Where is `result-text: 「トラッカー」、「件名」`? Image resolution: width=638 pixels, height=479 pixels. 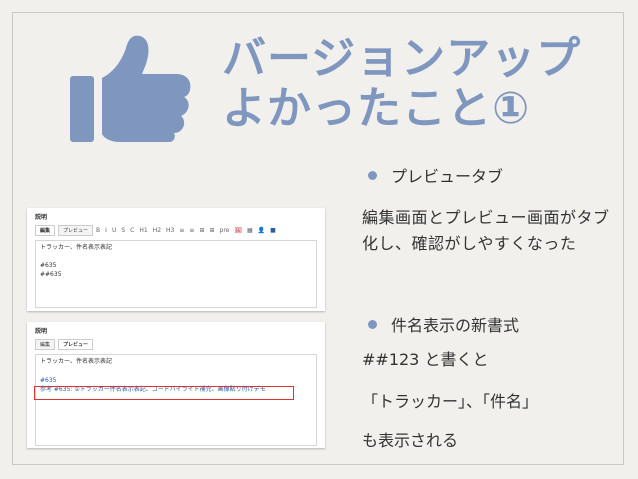 result-text: 「トラッカー」、「件名」 is located at coordinates (450, 401).